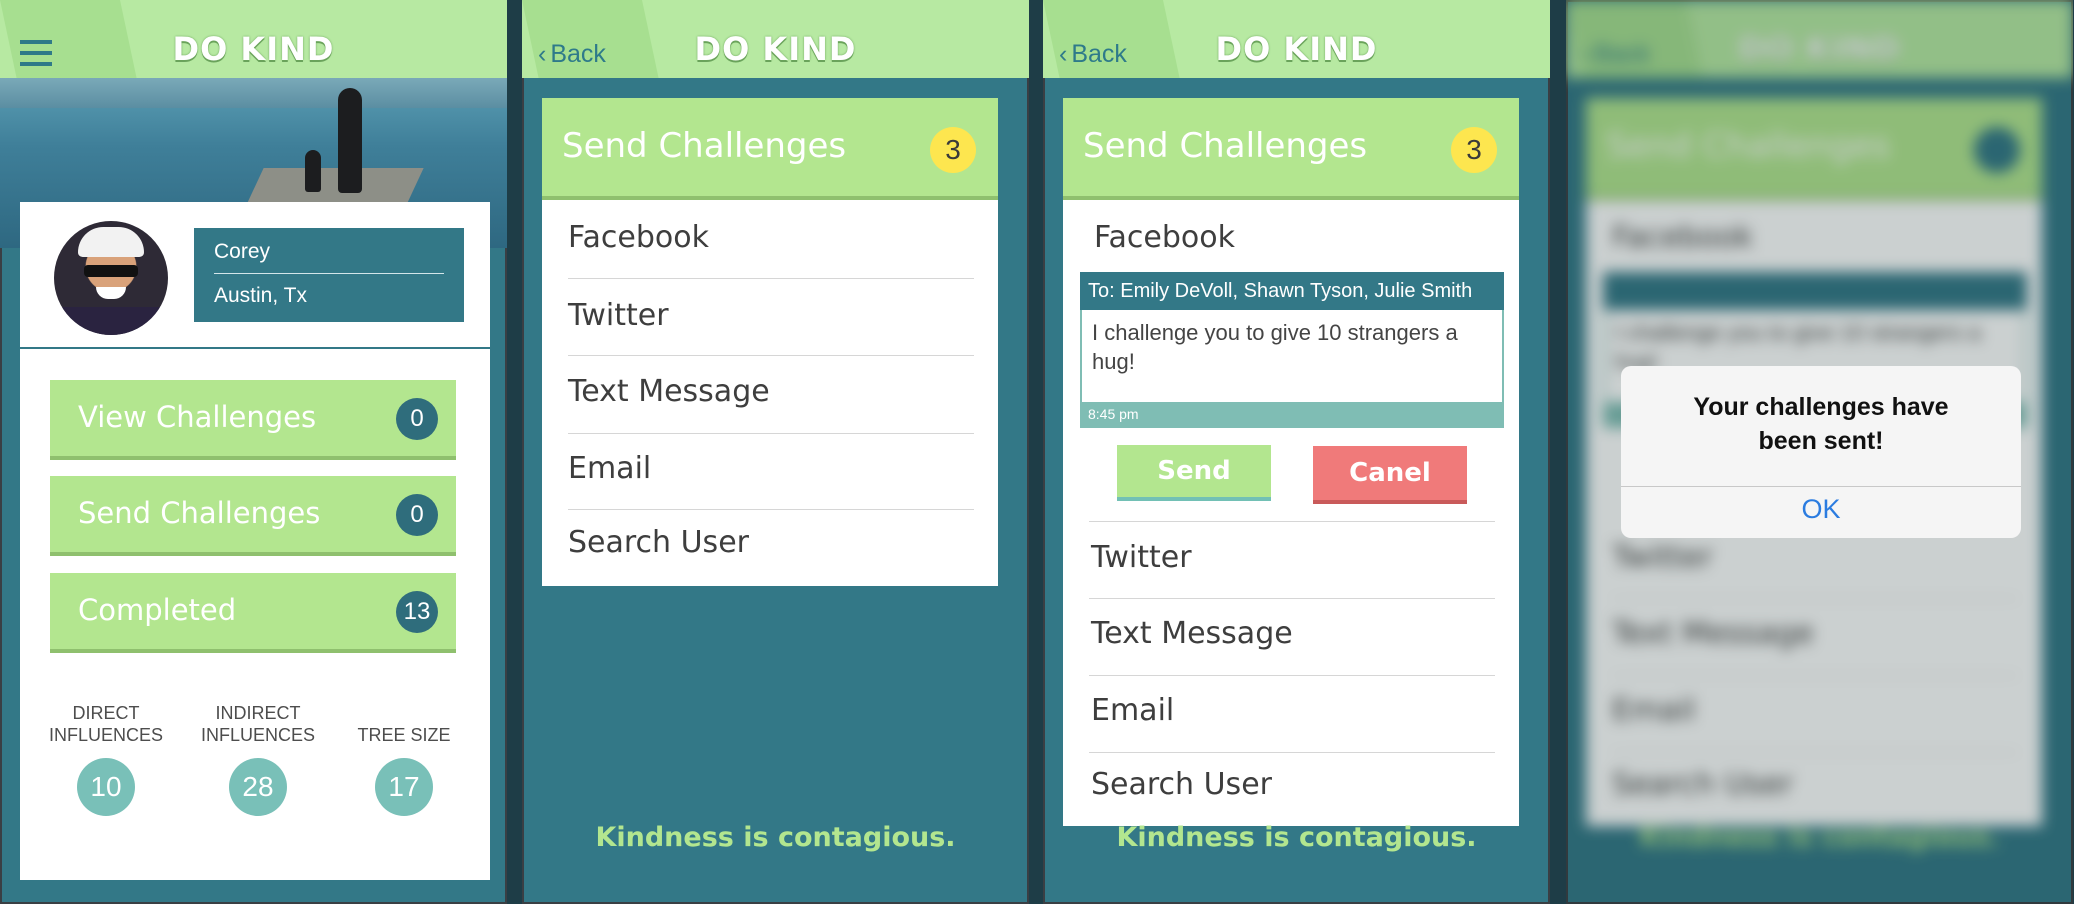  I want to click on count-badge: 13, so click(417, 612).